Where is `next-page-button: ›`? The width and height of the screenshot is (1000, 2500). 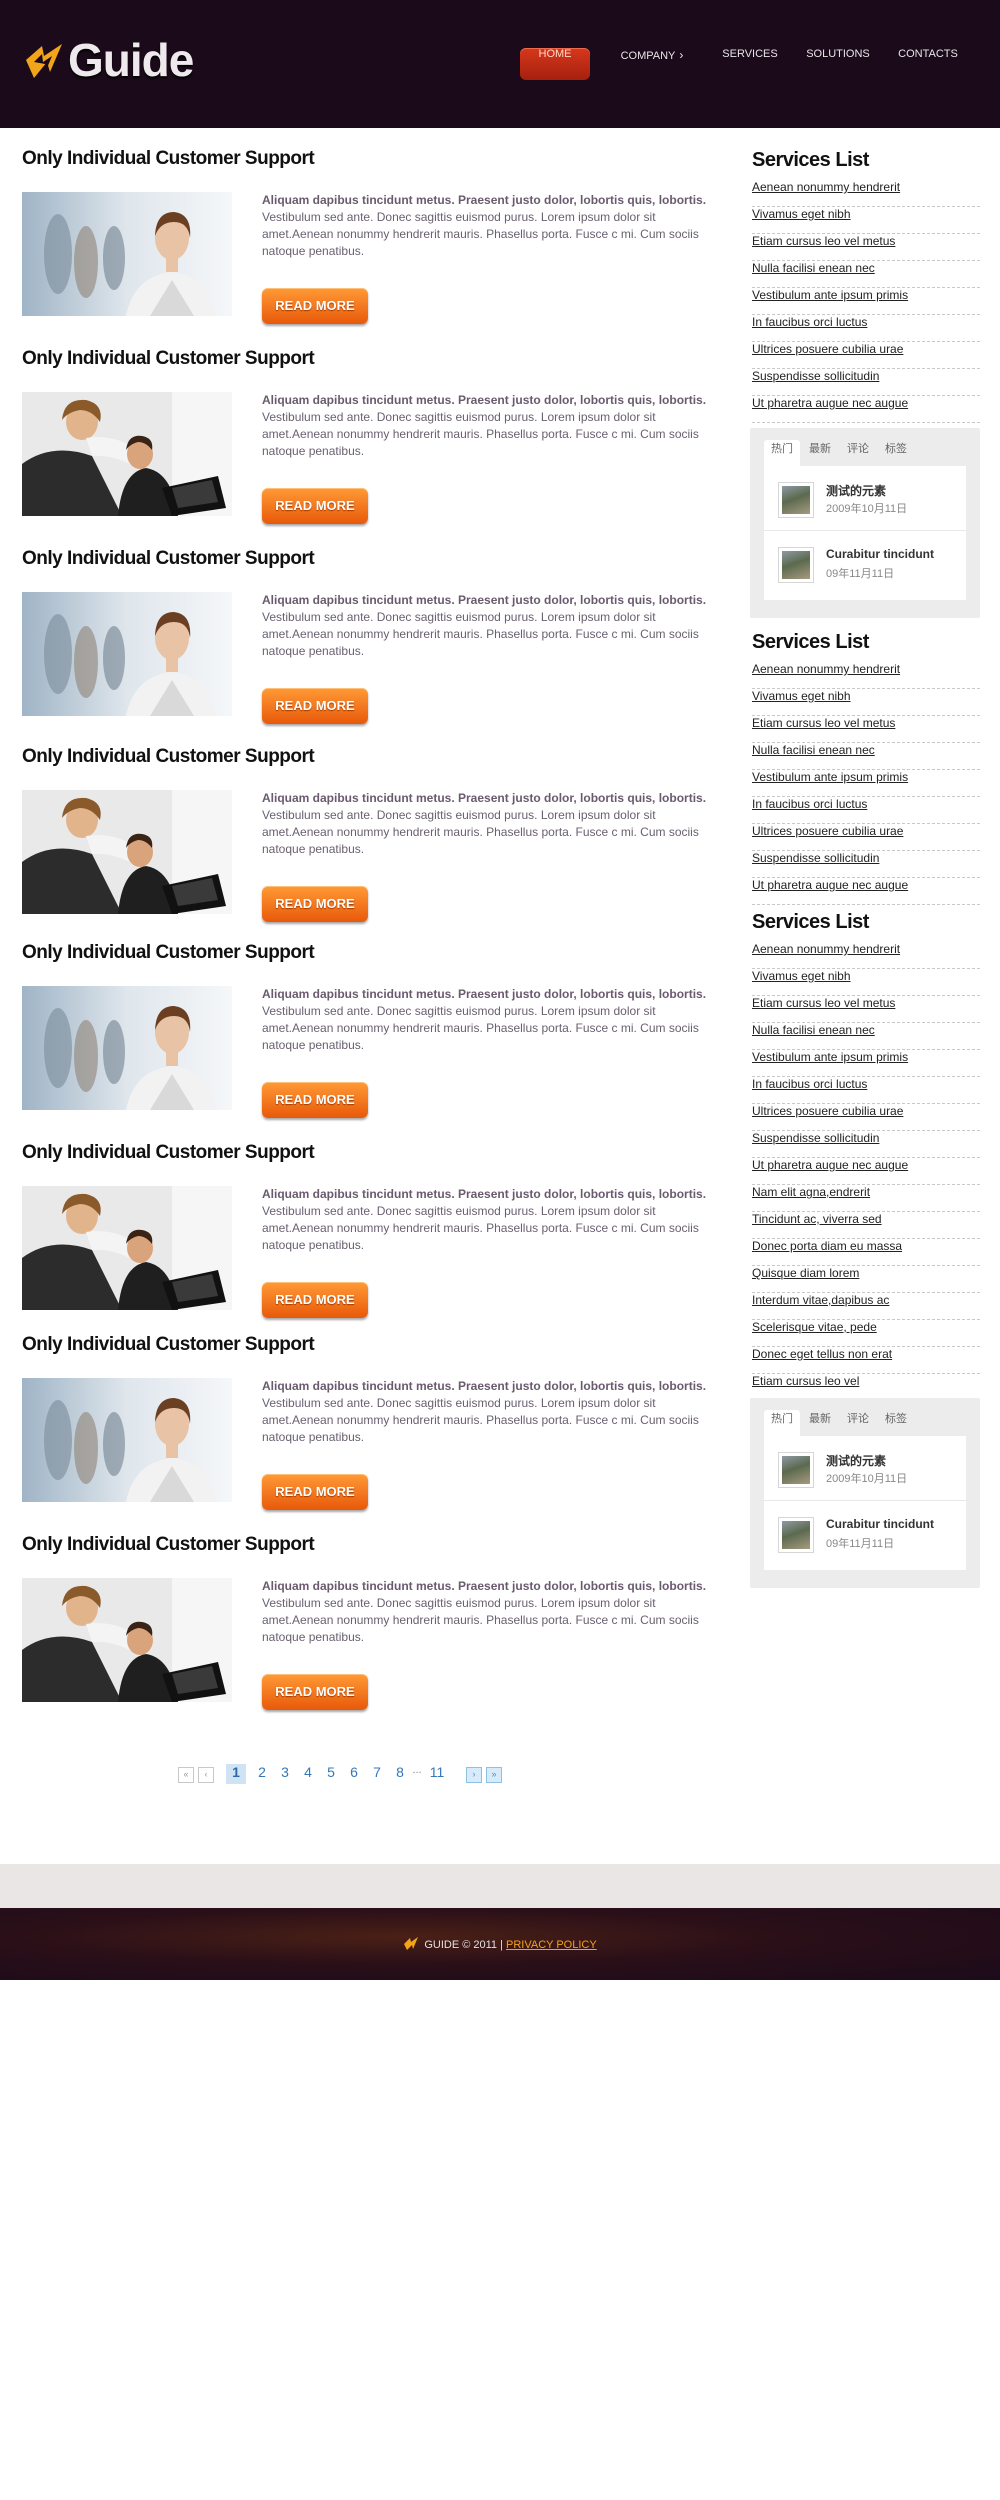
next-page-button: › is located at coordinates (474, 1775).